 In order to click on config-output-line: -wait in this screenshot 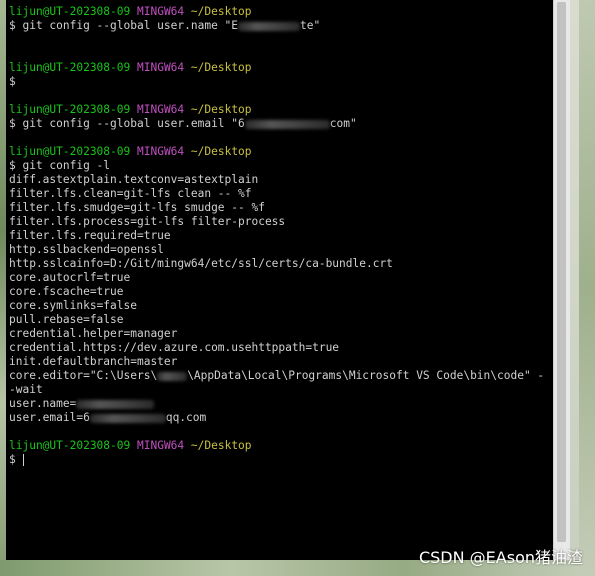, I will do `click(26, 389)`.